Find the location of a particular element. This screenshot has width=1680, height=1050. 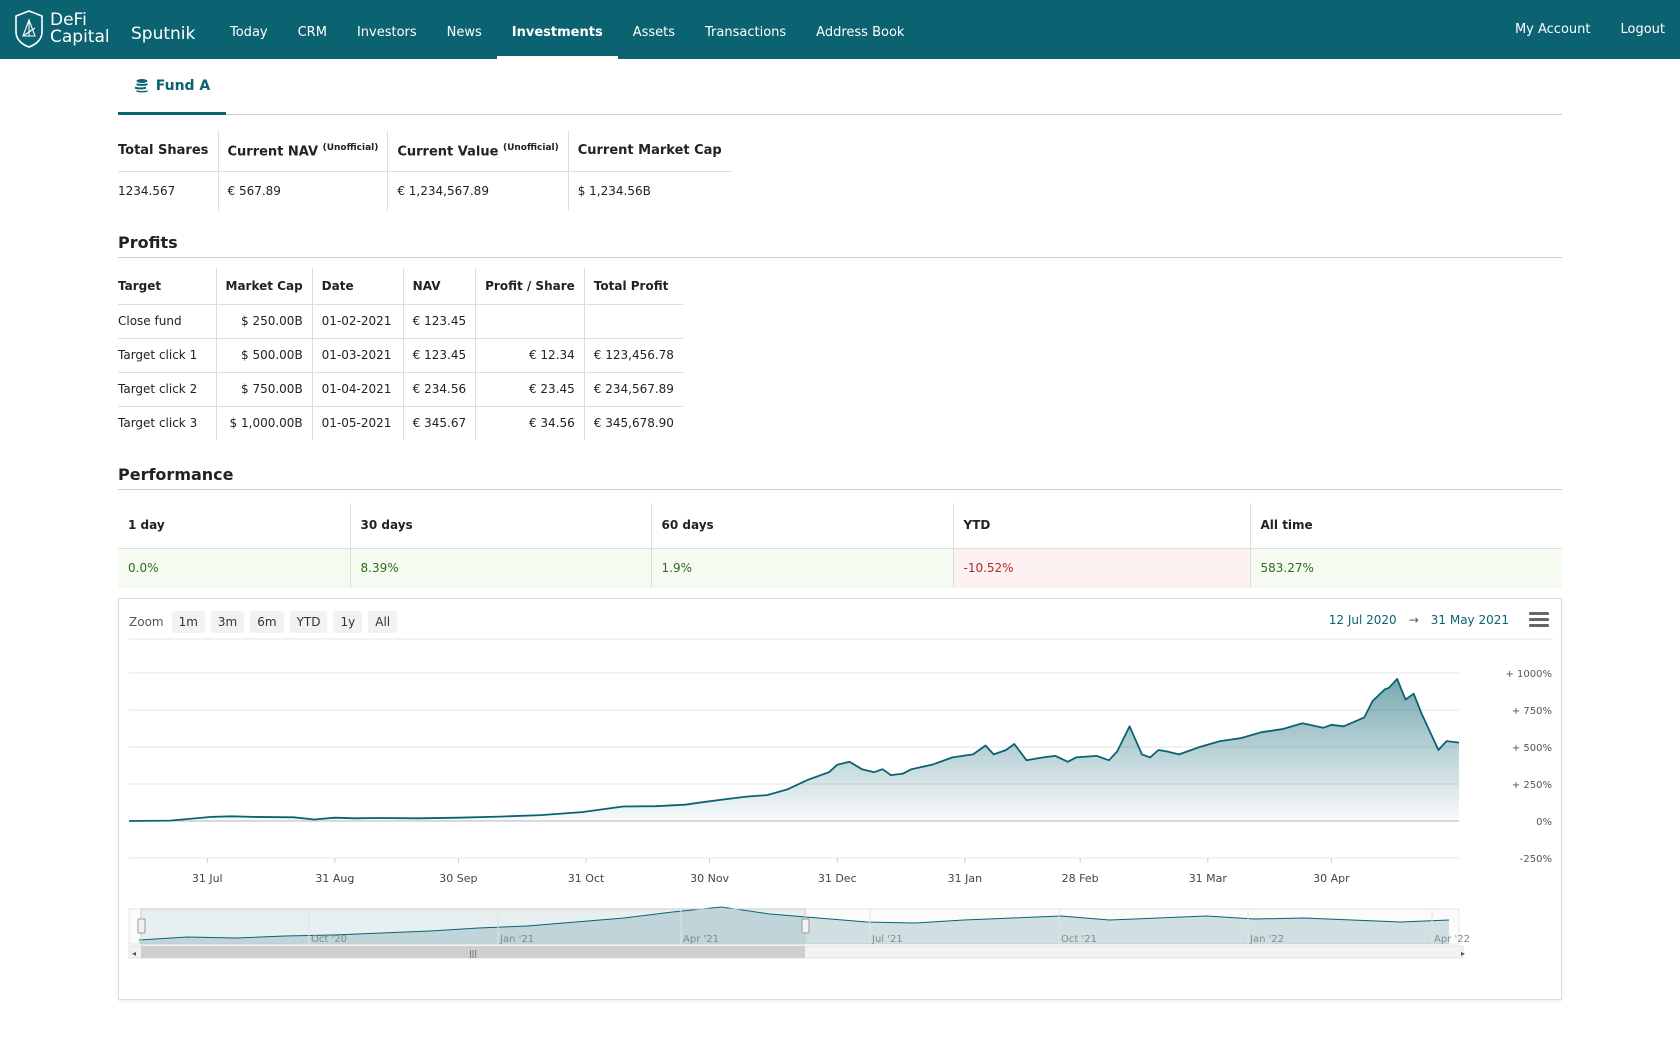

navigator-tick-label: Oct '21 is located at coordinates (1079, 939).